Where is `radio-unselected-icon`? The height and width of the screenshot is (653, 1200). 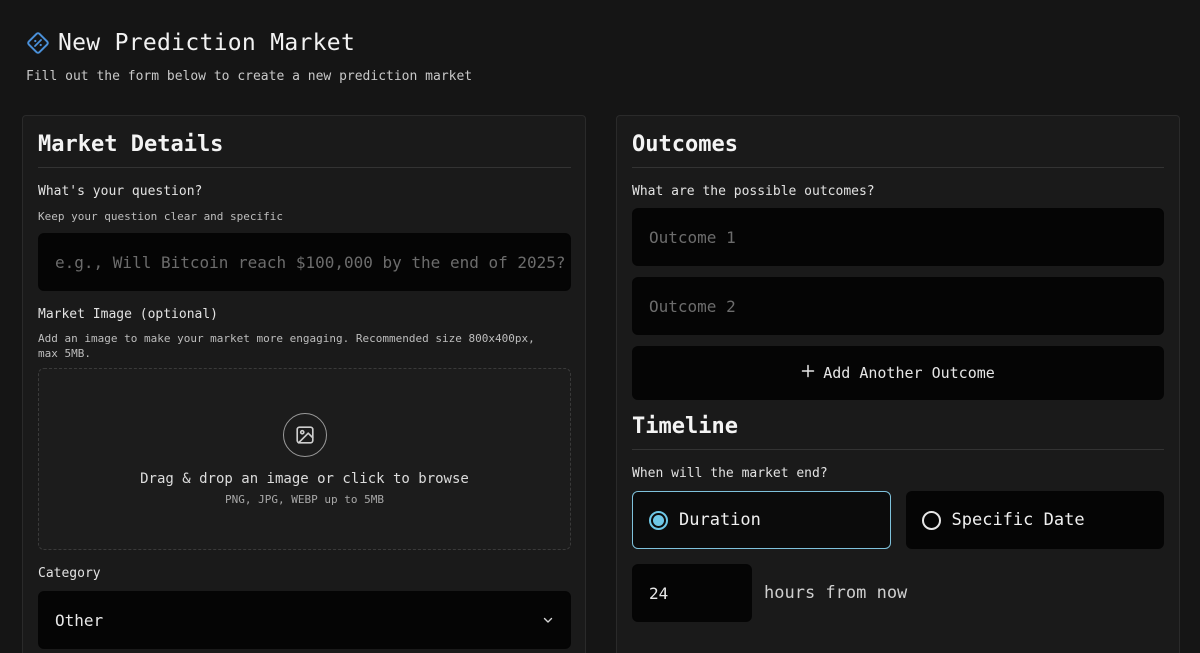 radio-unselected-icon is located at coordinates (931, 520).